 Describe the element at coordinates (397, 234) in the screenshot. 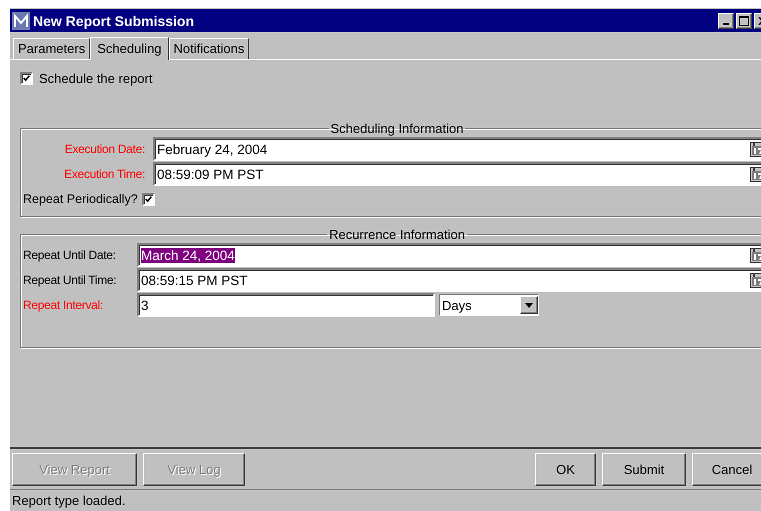

I see `group-title: Recurrence Information` at that location.